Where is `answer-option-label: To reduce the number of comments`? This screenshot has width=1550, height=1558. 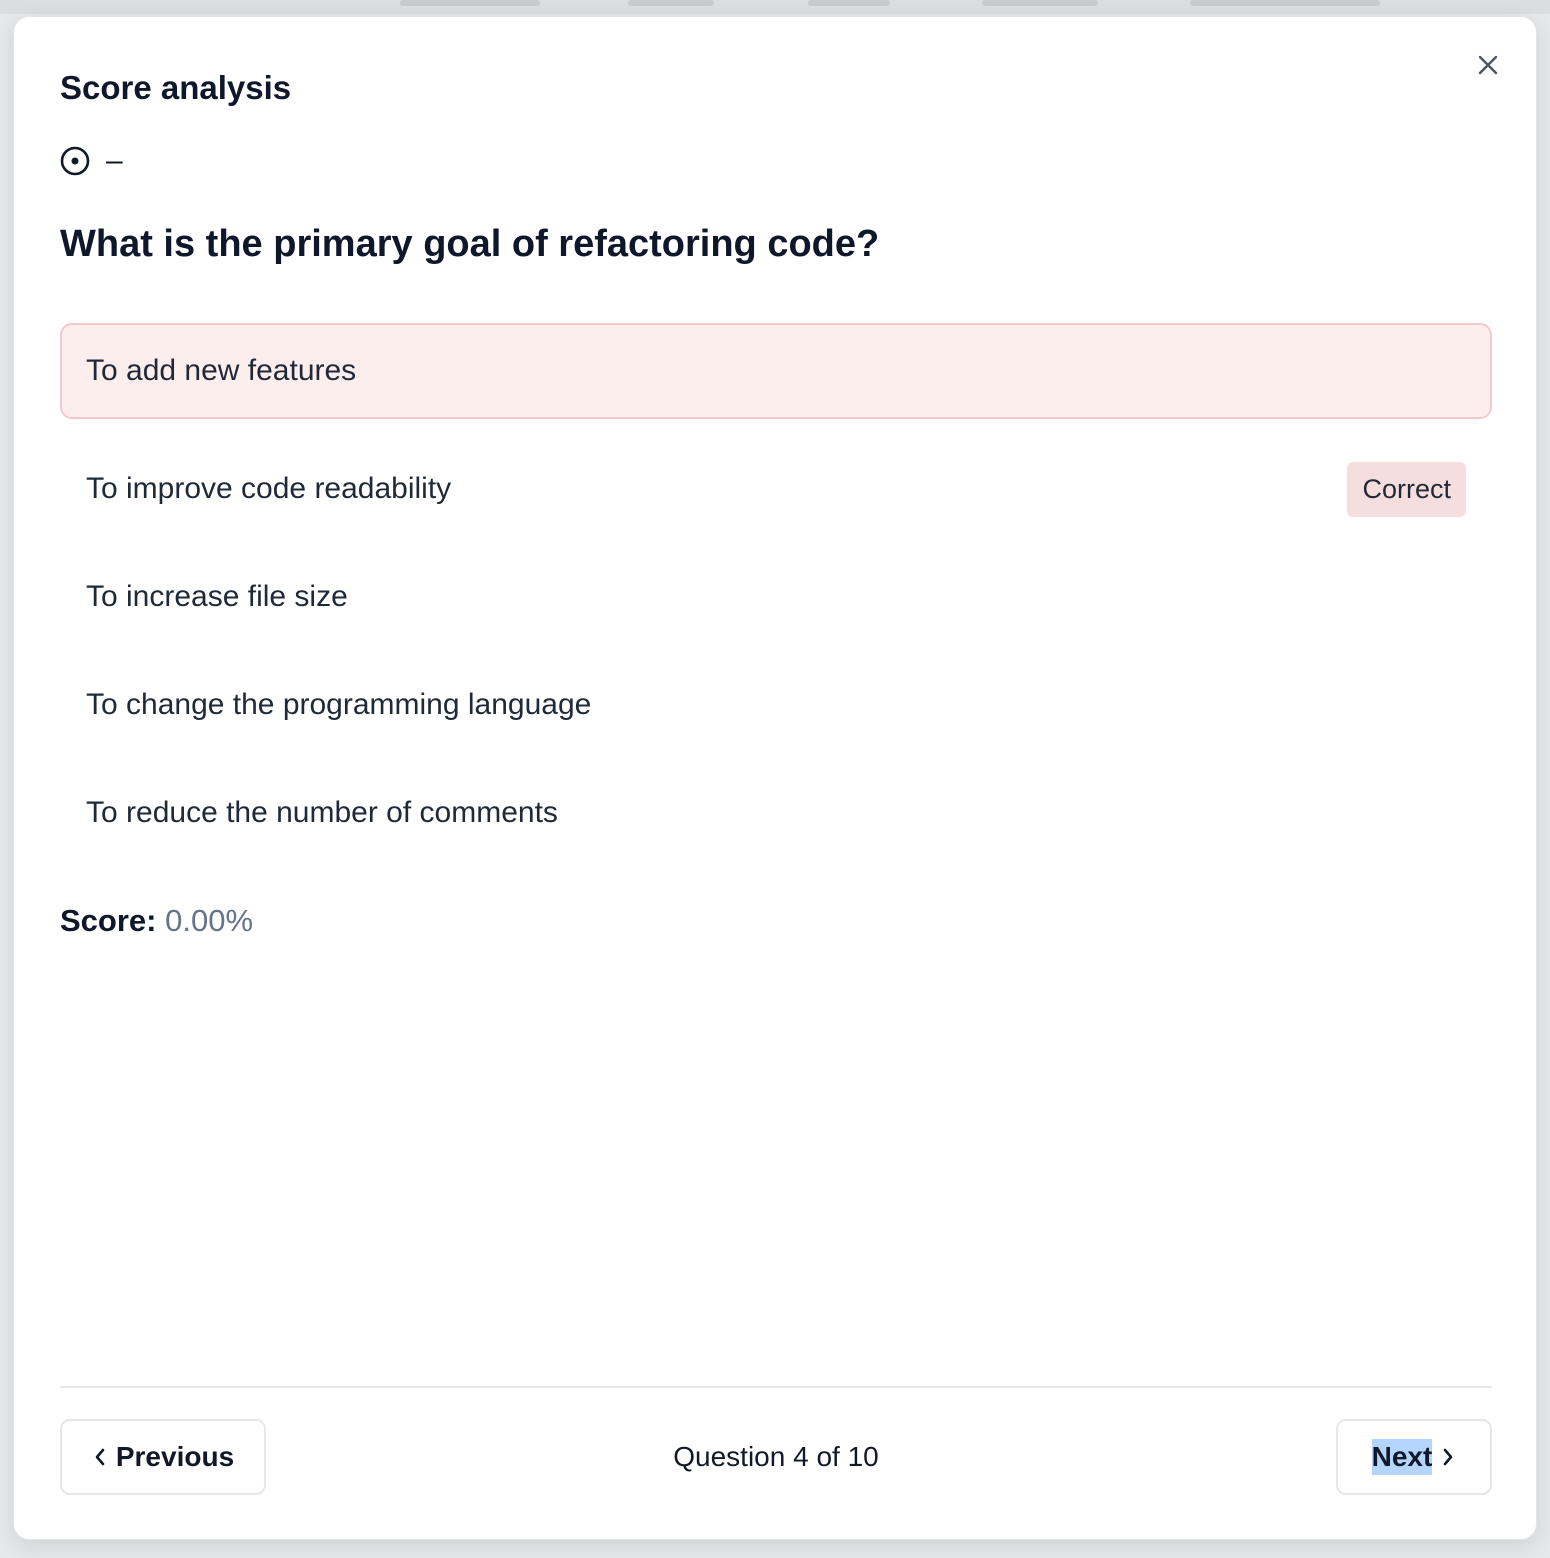
answer-option-label: To reduce the number of comments is located at coordinates (322, 812).